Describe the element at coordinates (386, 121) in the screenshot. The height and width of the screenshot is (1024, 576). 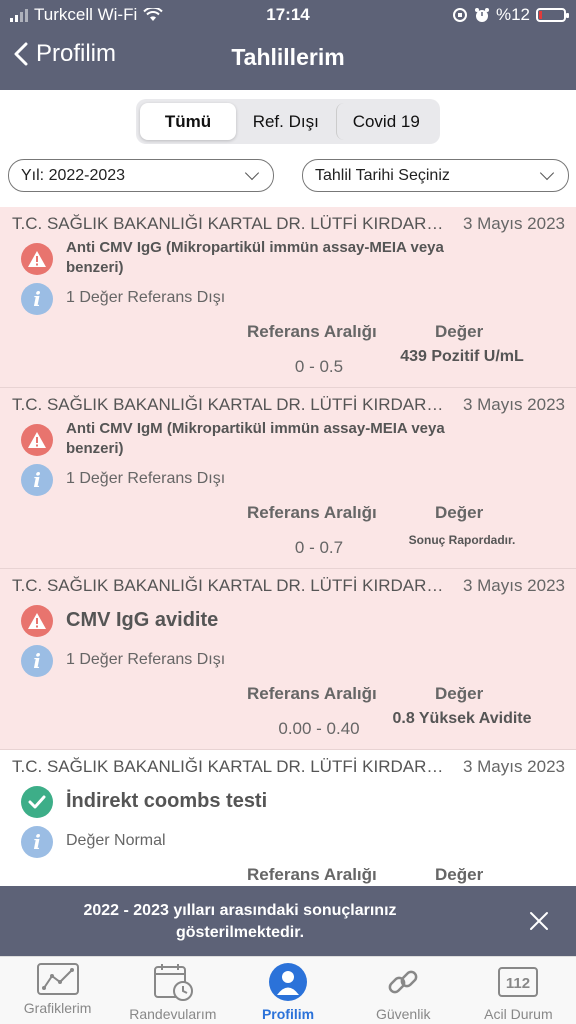
I see `segment-covid: Covid 19` at that location.